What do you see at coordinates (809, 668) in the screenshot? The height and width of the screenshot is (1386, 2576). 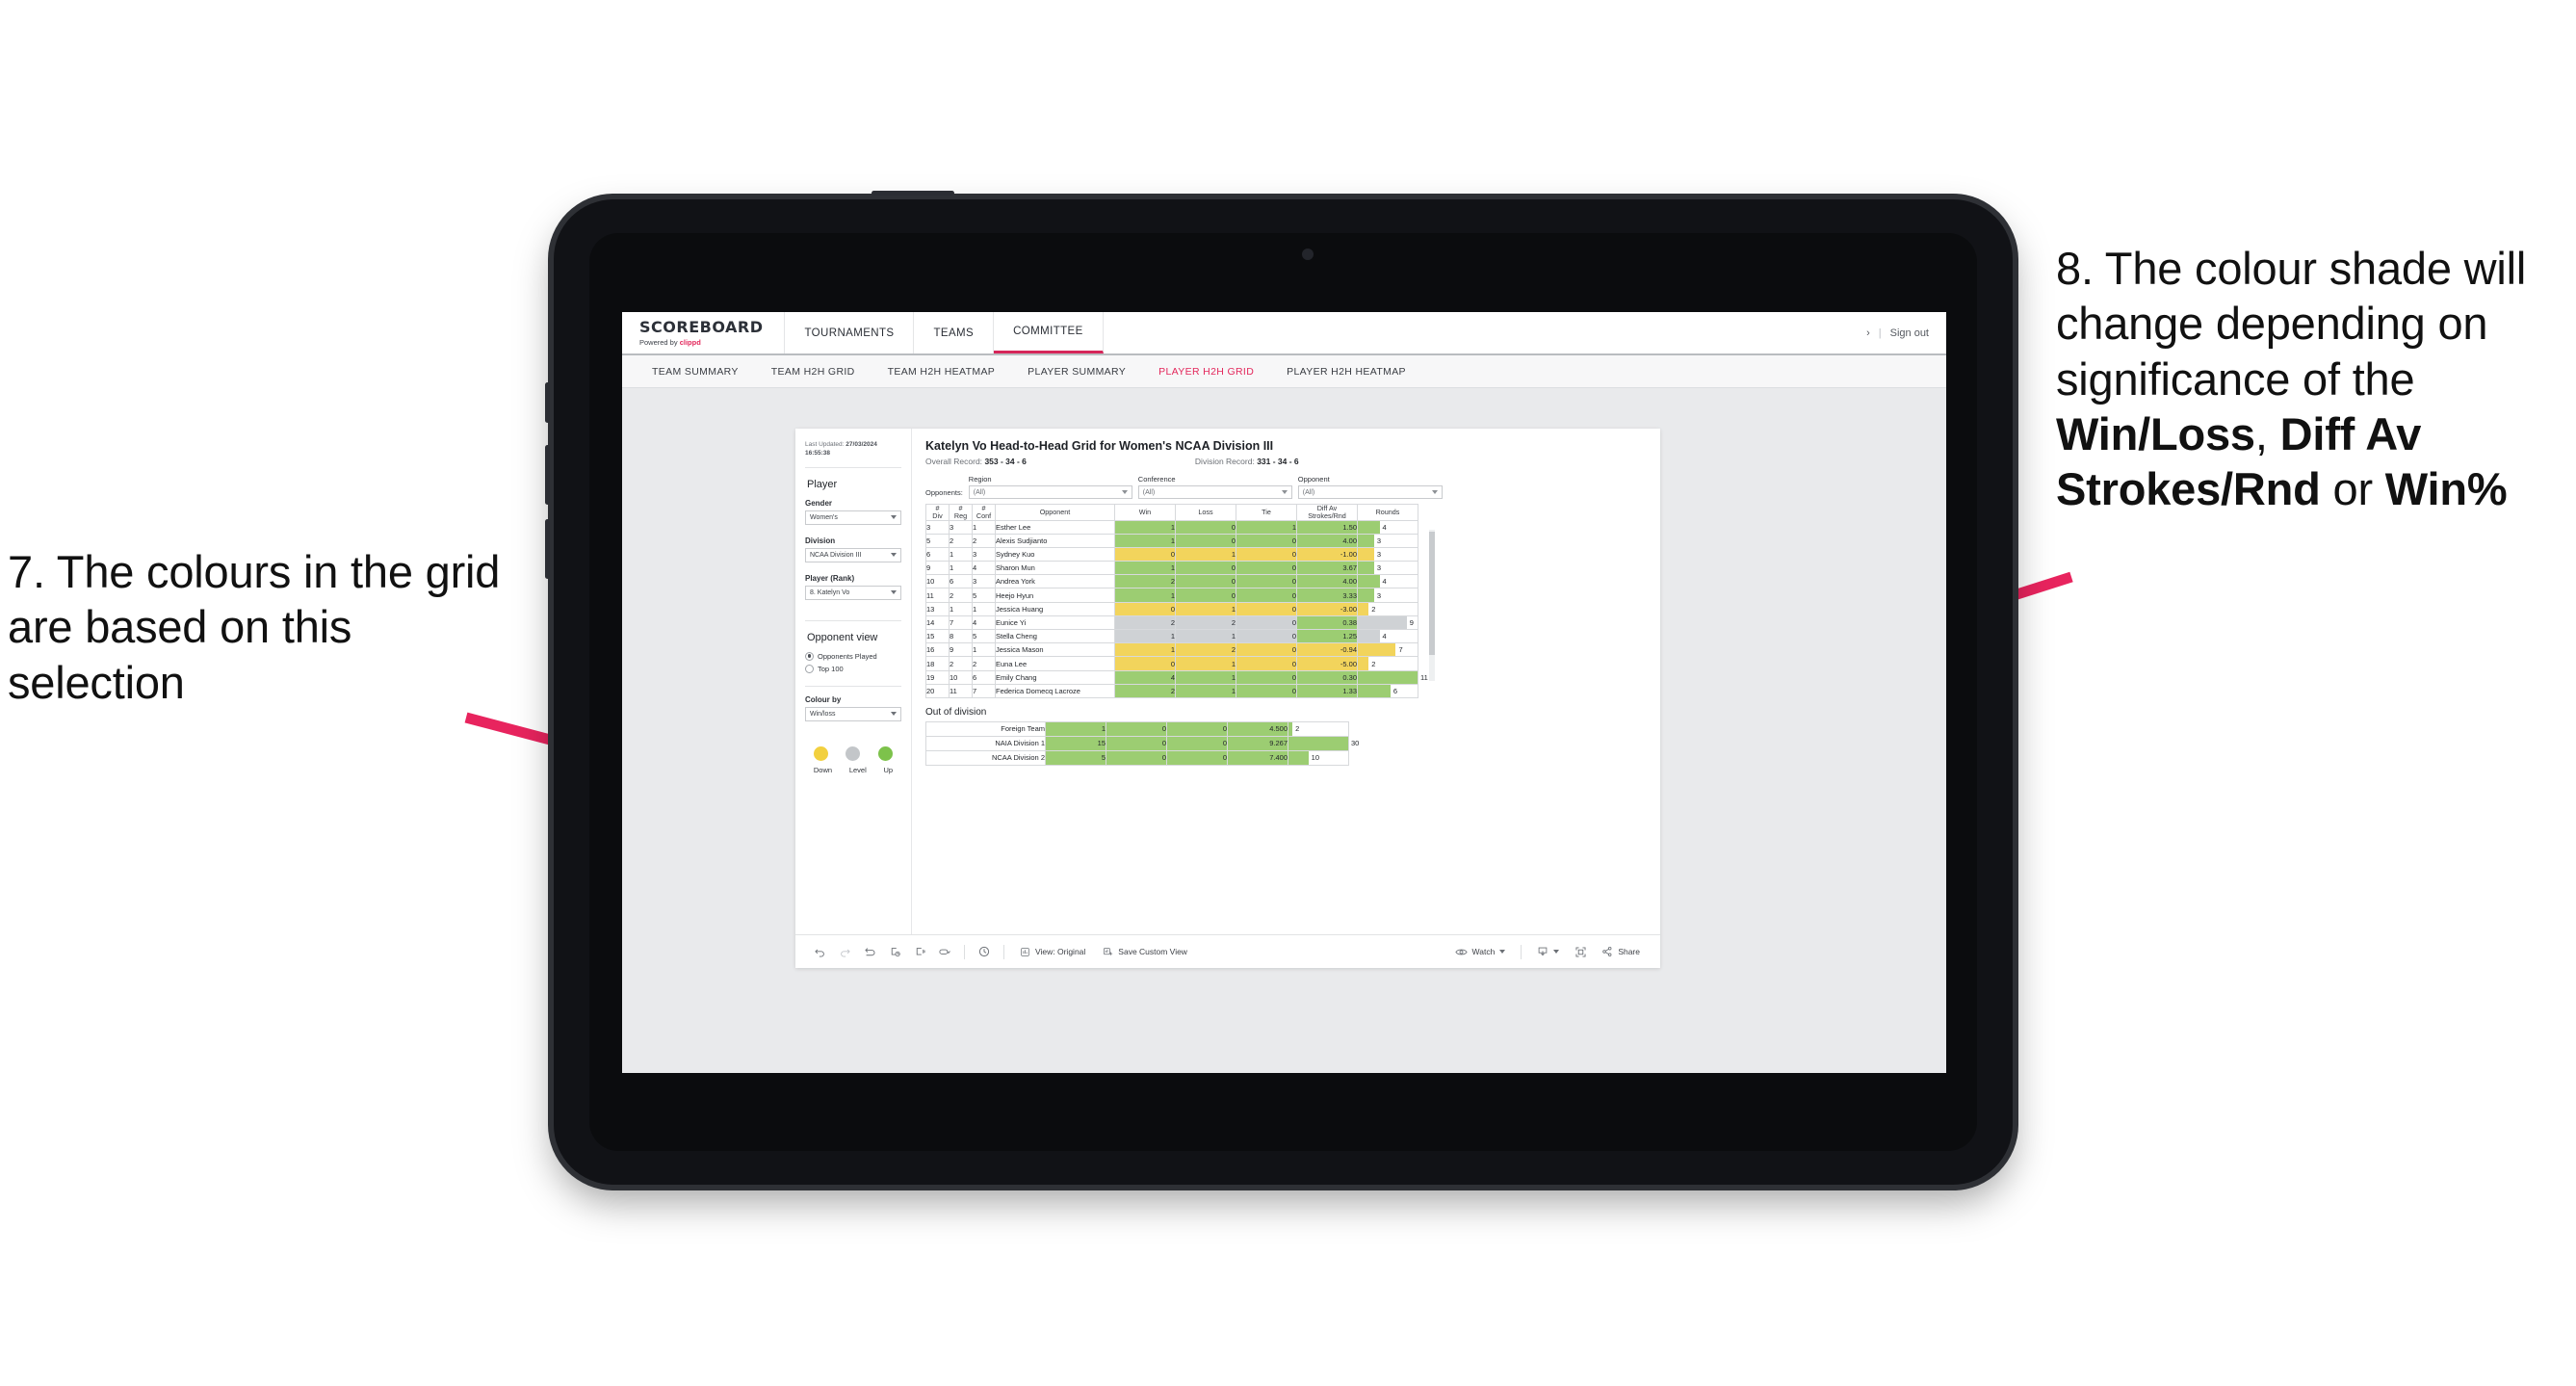 I see `radio-unselected-icon` at bounding box center [809, 668].